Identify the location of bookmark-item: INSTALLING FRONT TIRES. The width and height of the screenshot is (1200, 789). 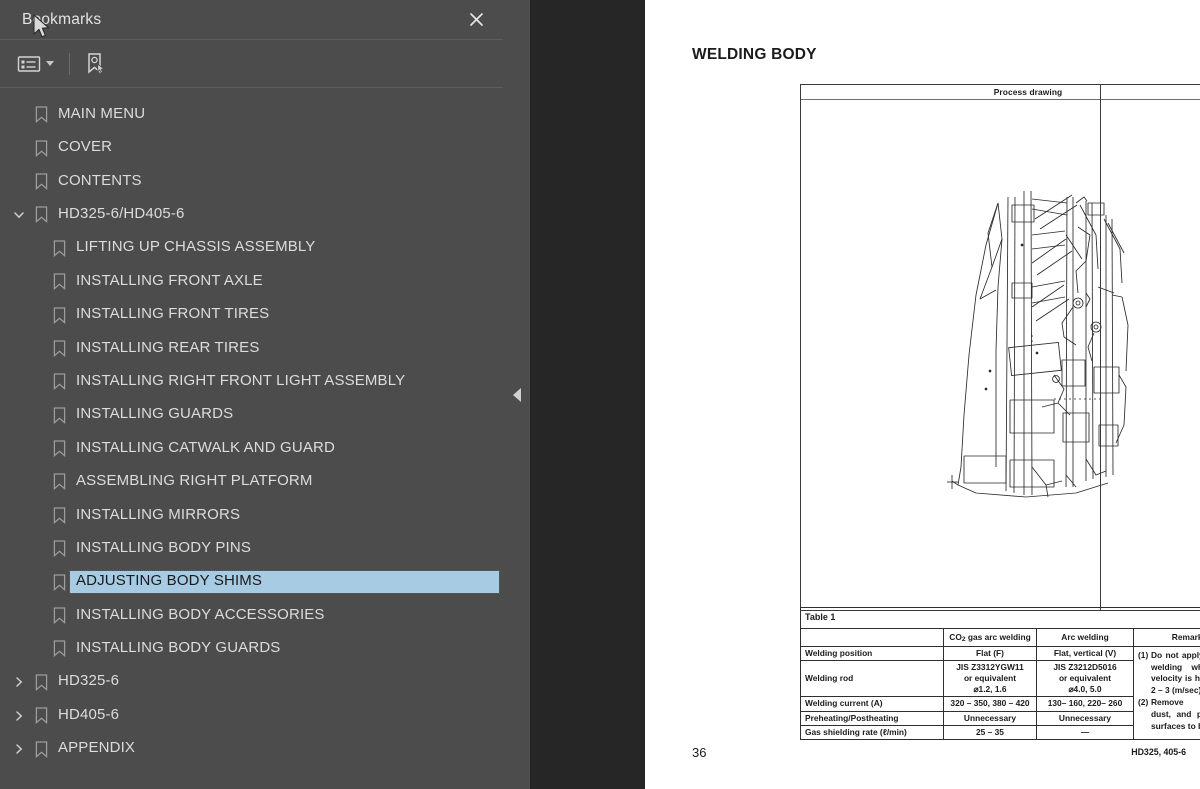
(251, 314).